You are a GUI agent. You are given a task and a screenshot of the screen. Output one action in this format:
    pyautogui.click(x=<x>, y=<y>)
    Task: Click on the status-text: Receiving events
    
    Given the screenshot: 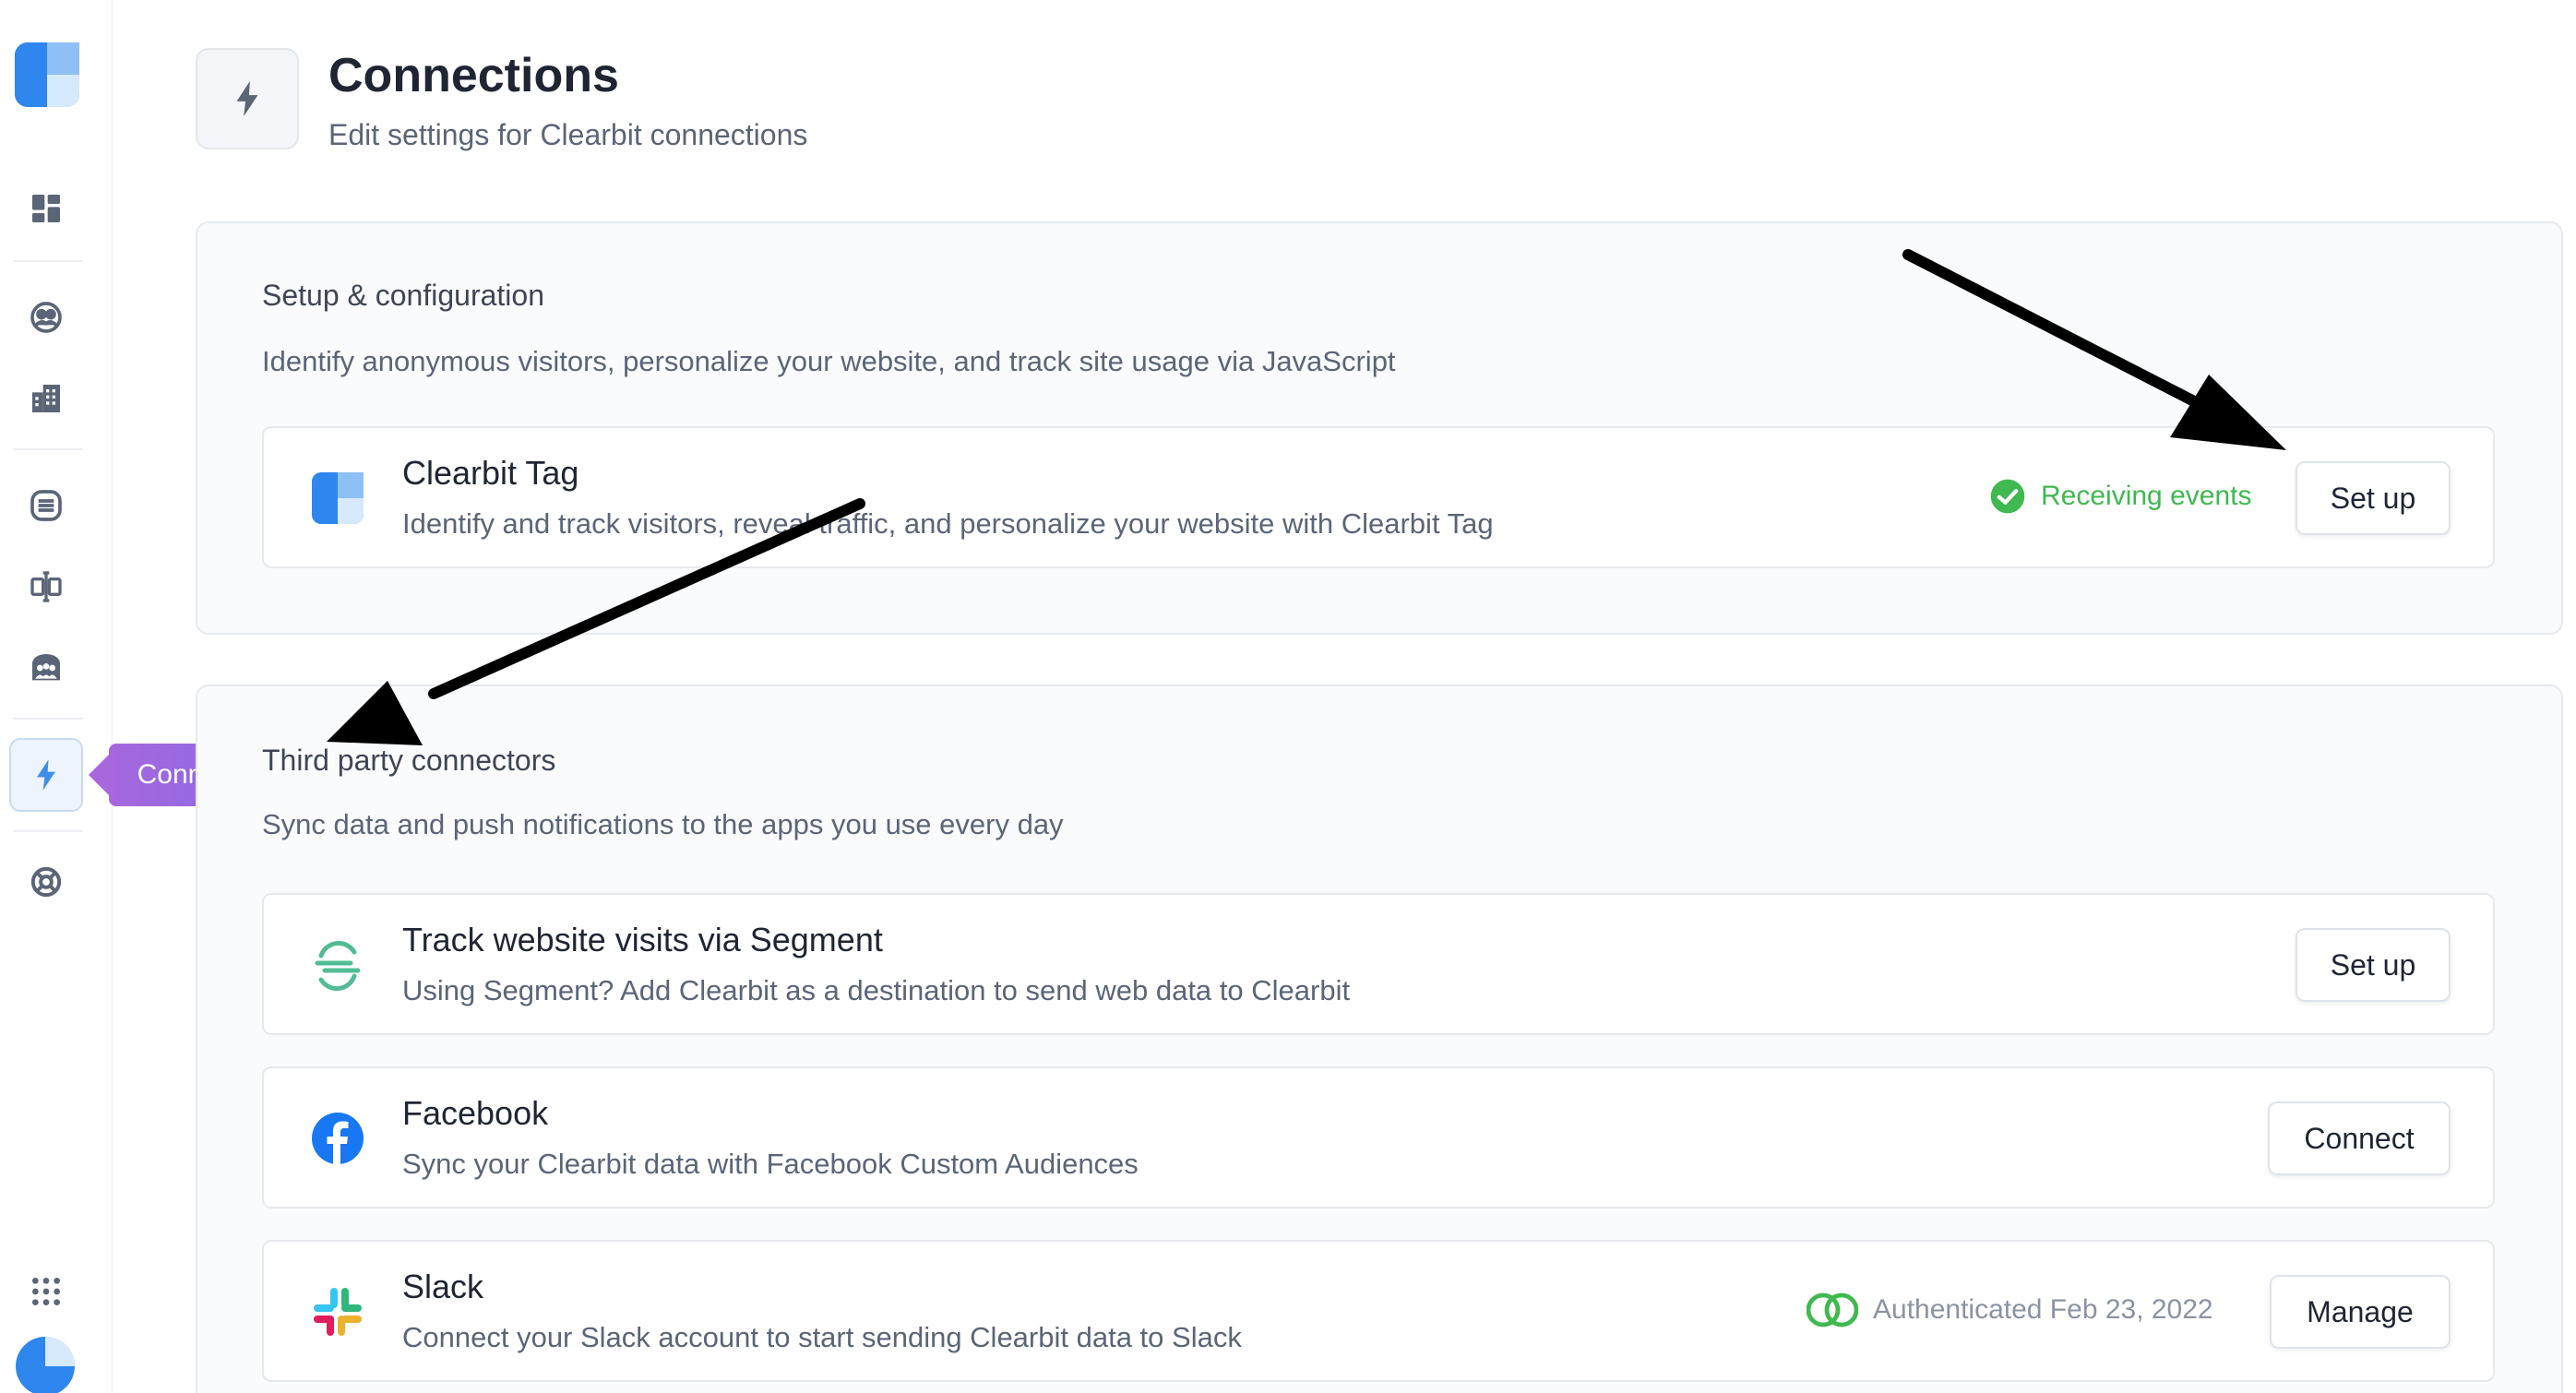 What is the action you would take?
    pyautogui.click(x=2146, y=496)
    